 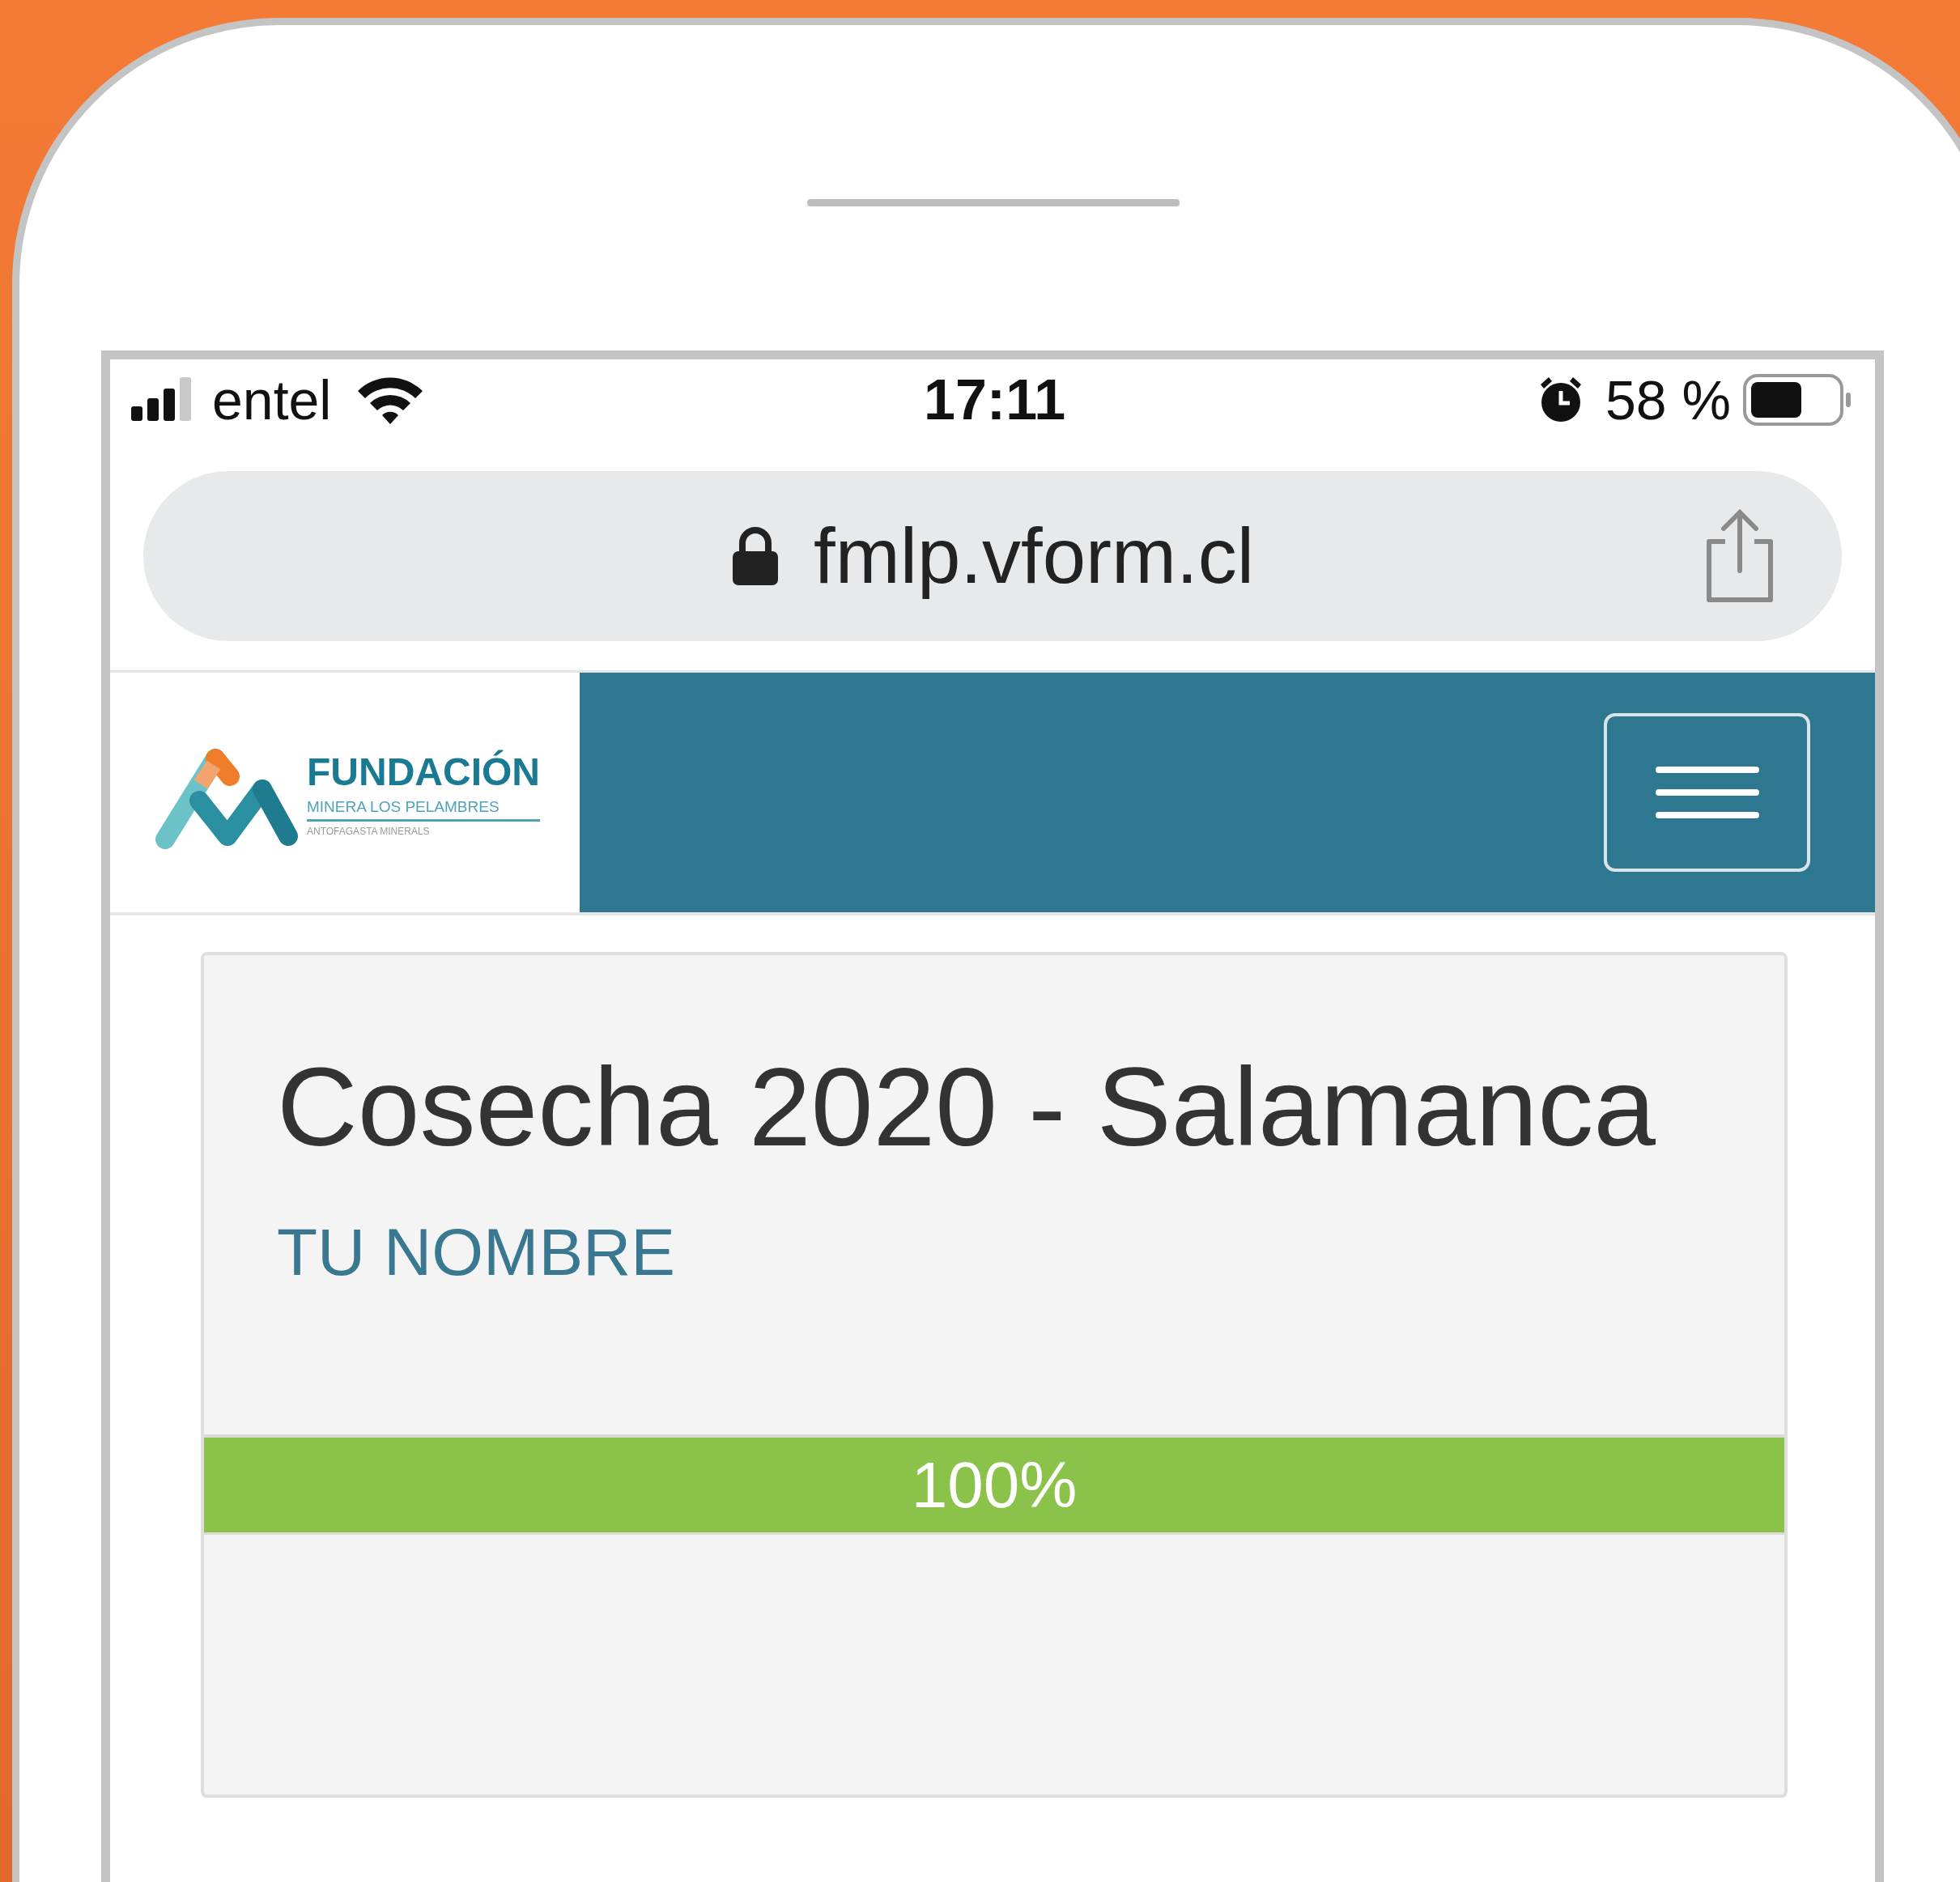 What do you see at coordinates (272, 399) in the screenshot?
I see `carrier-name: entel` at bounding box center [272, 399].